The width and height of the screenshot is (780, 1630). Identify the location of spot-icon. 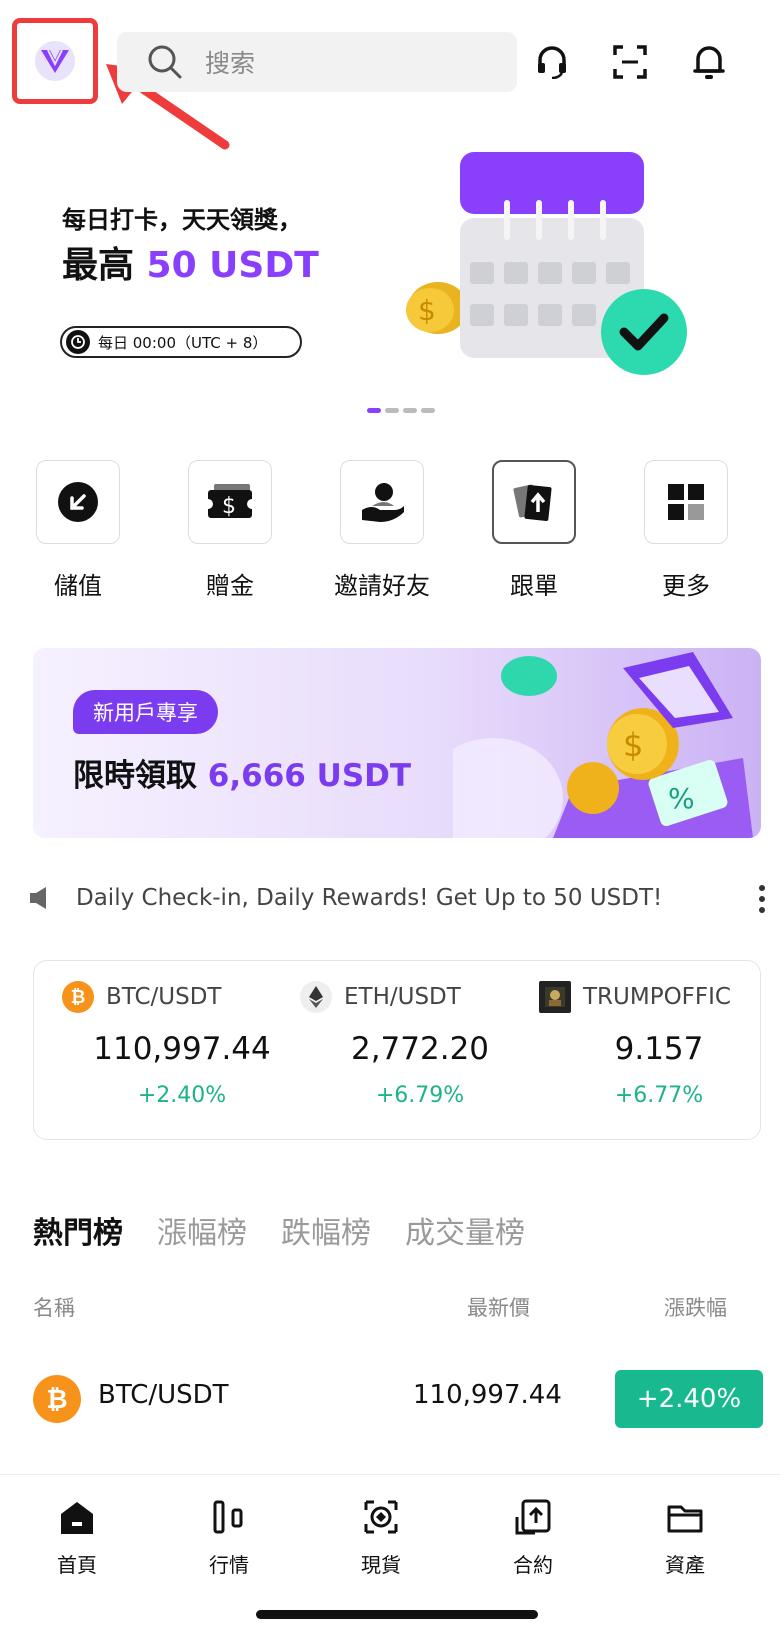
(381, 1517).